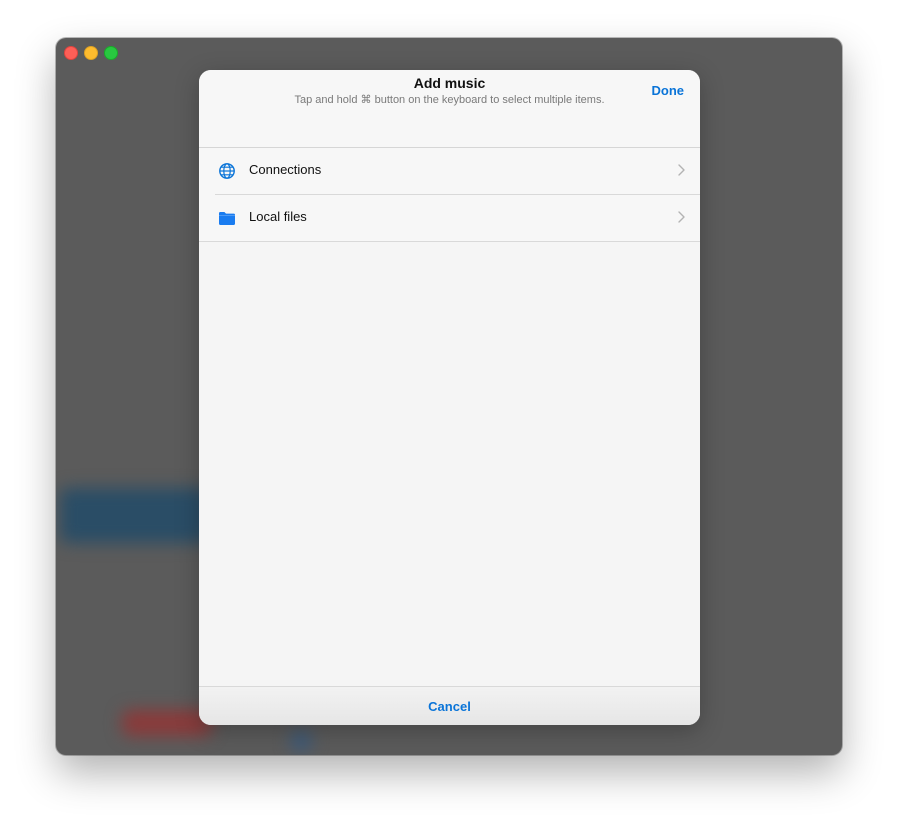 The height and width of the screenshot is (830, 898). What do you see at coordinates (111, 53) in the screenshot?
I see `zoom-window-button` at bounding box center [111, 53].